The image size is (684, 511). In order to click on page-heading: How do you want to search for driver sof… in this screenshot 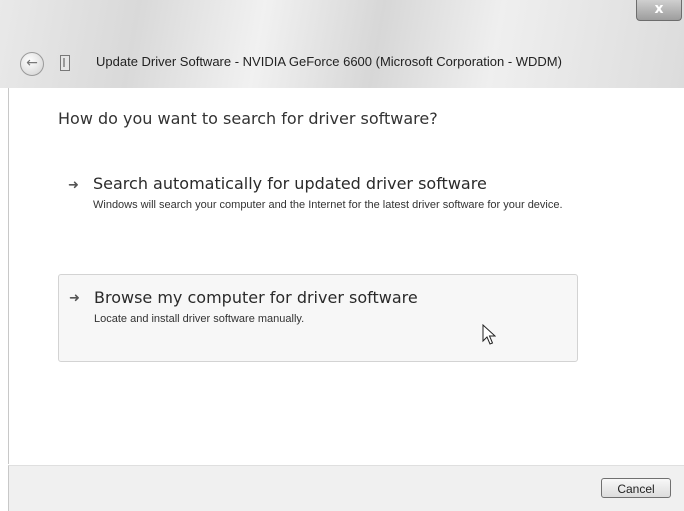, I will do `click(248, 118)`.